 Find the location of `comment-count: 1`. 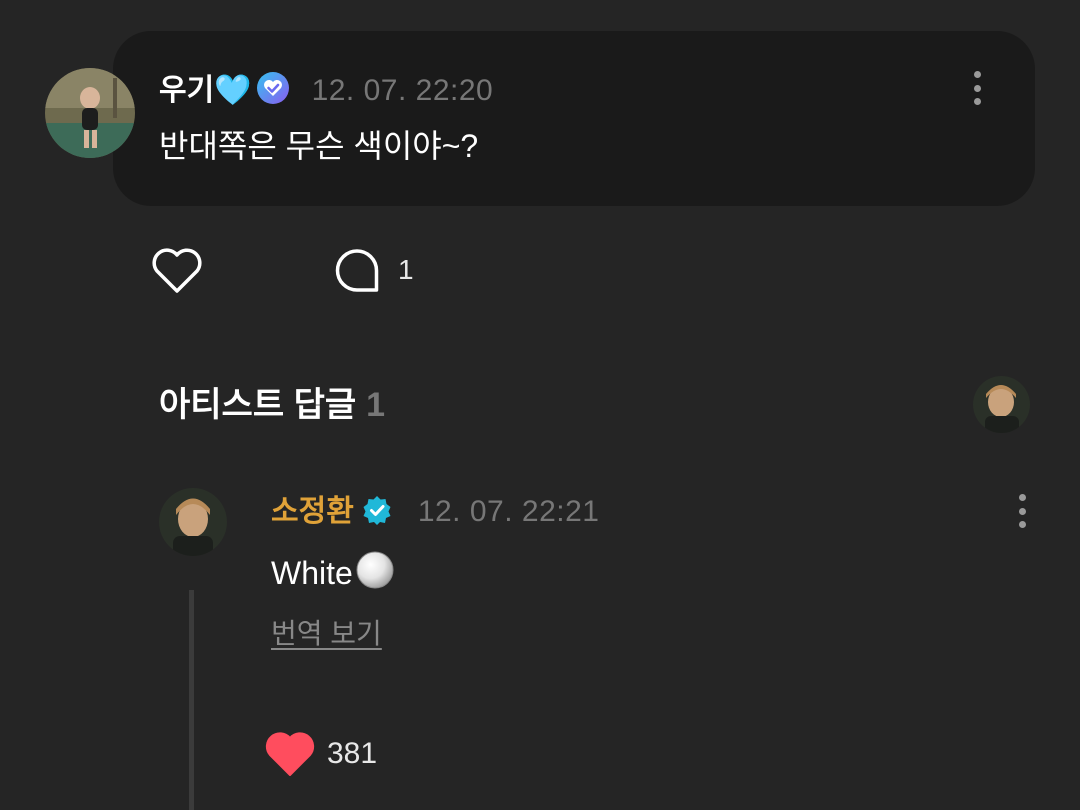

comment-count: 1 is located at coordinates (406, 269).